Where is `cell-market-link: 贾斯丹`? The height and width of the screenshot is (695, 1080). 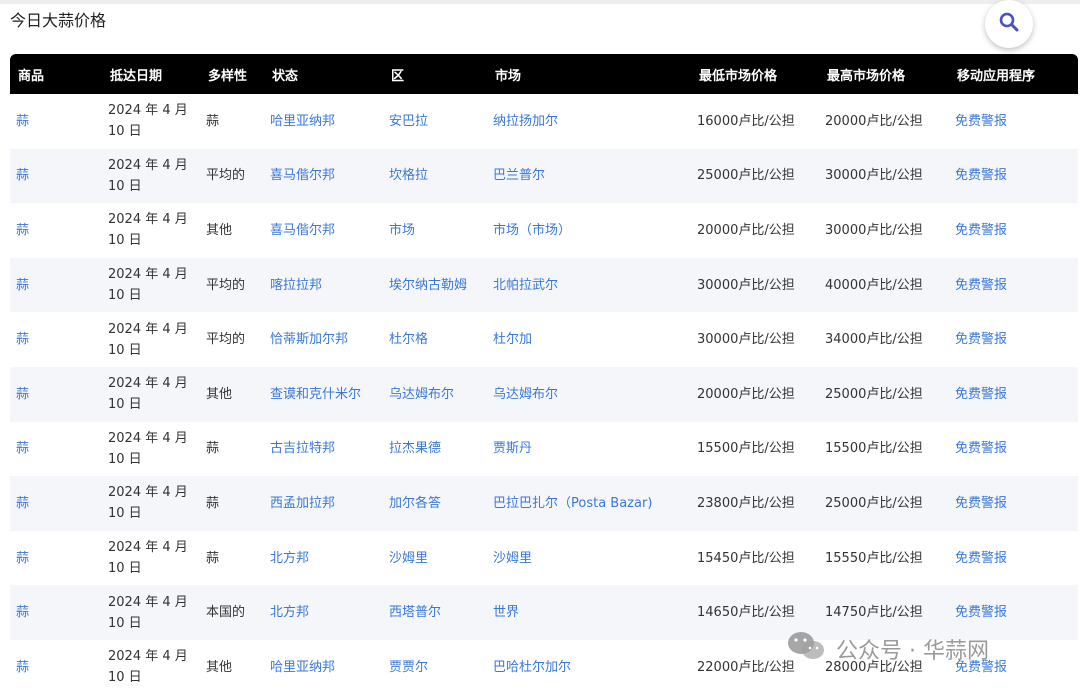 cell-market-link: 贾斯丹 is located at coordinates (512, 448).